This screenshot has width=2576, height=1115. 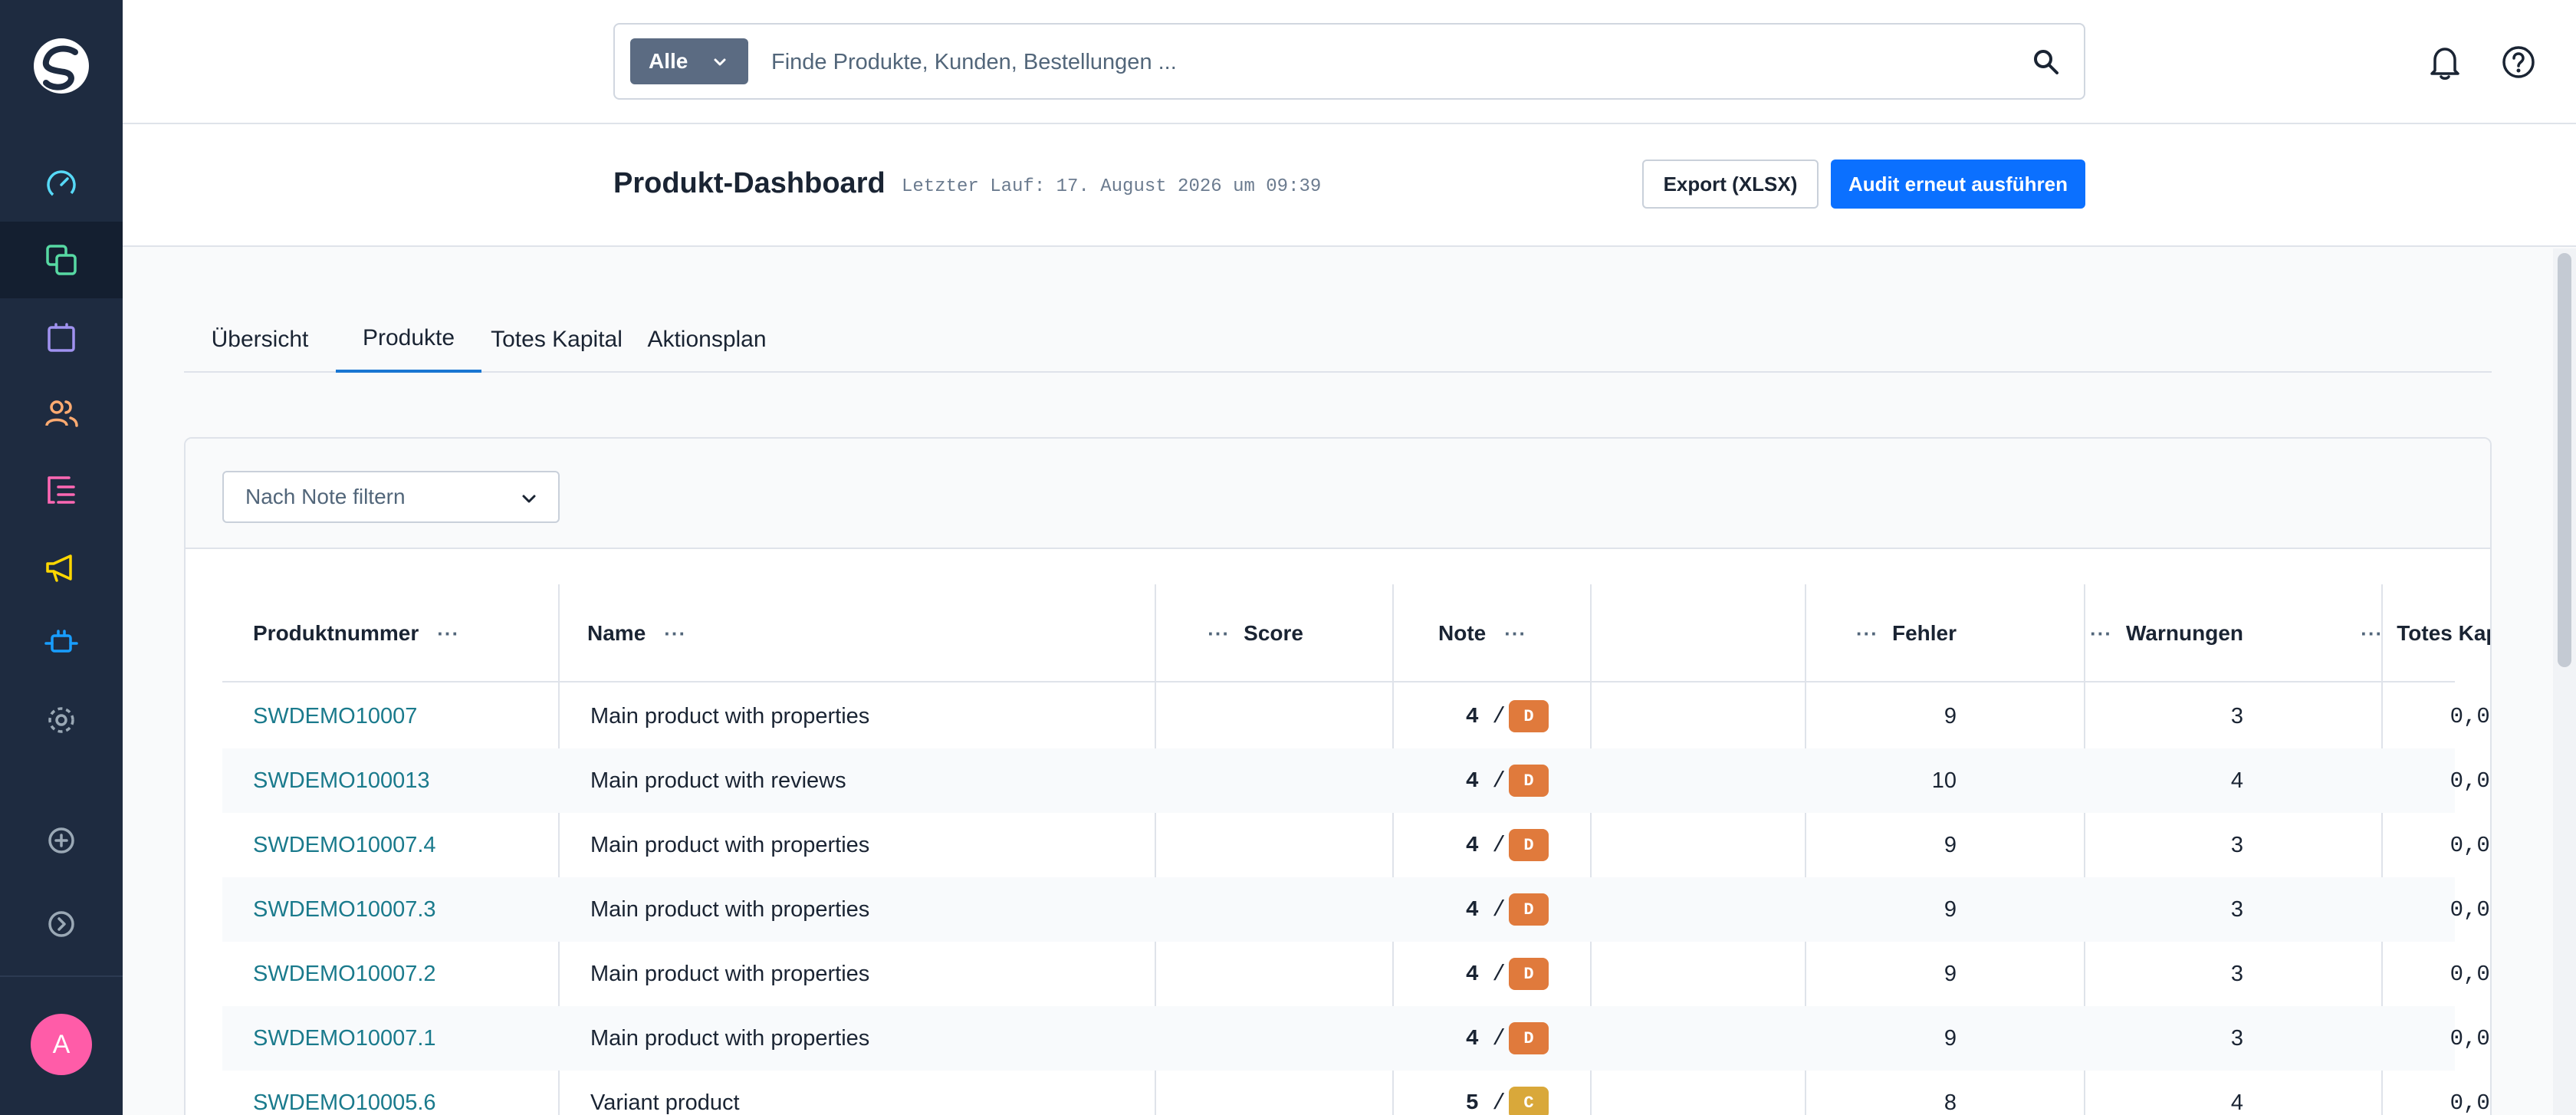 I want to click on nav-extensions, so click(x=62, y=643).